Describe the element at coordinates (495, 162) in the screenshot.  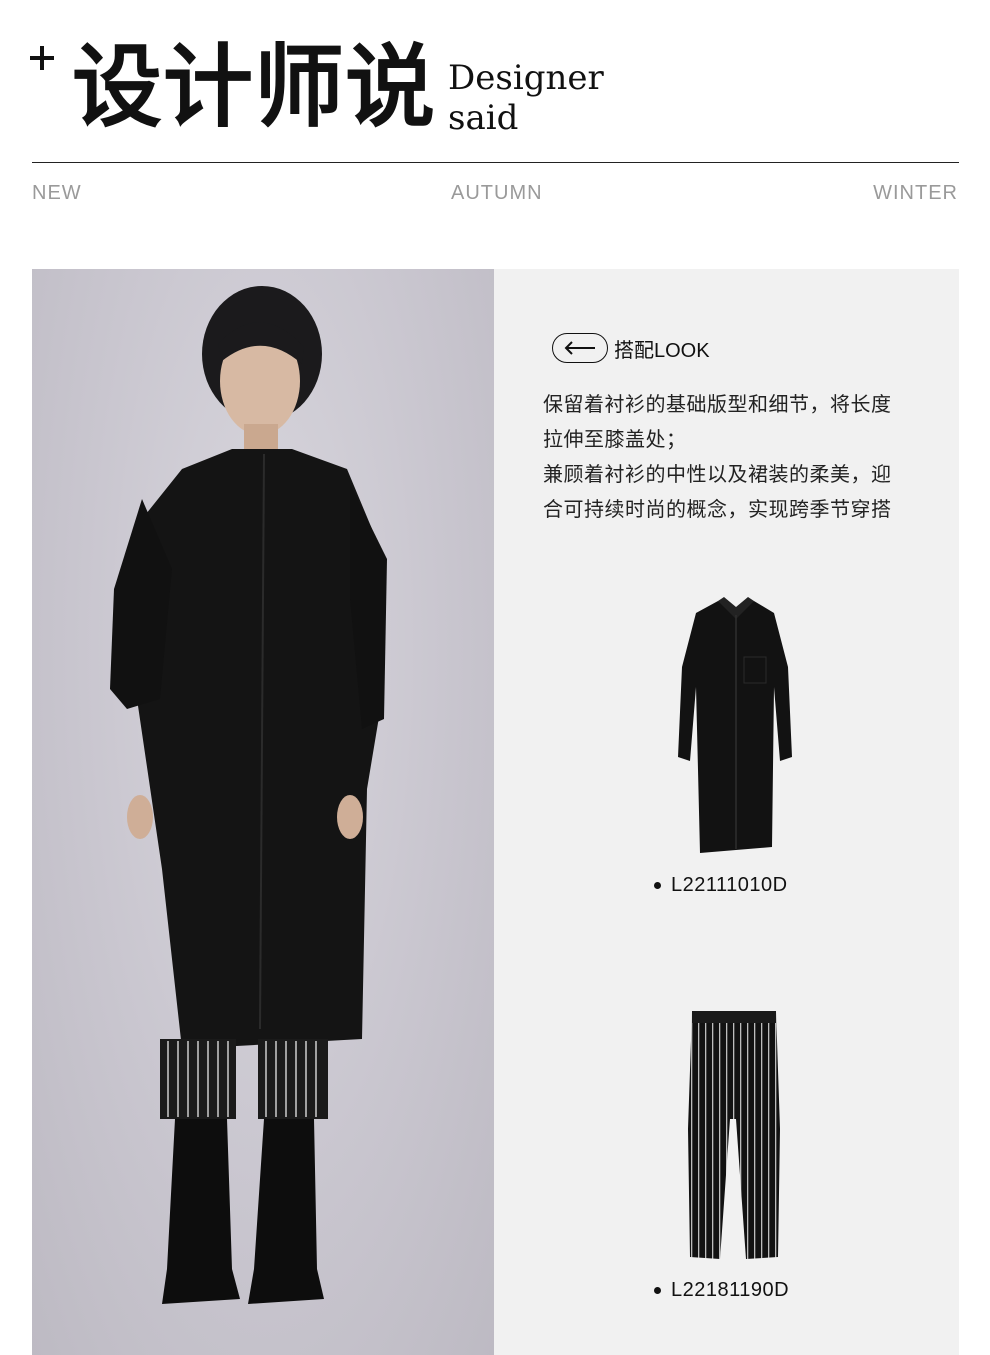
I see `header-divider` at that location.